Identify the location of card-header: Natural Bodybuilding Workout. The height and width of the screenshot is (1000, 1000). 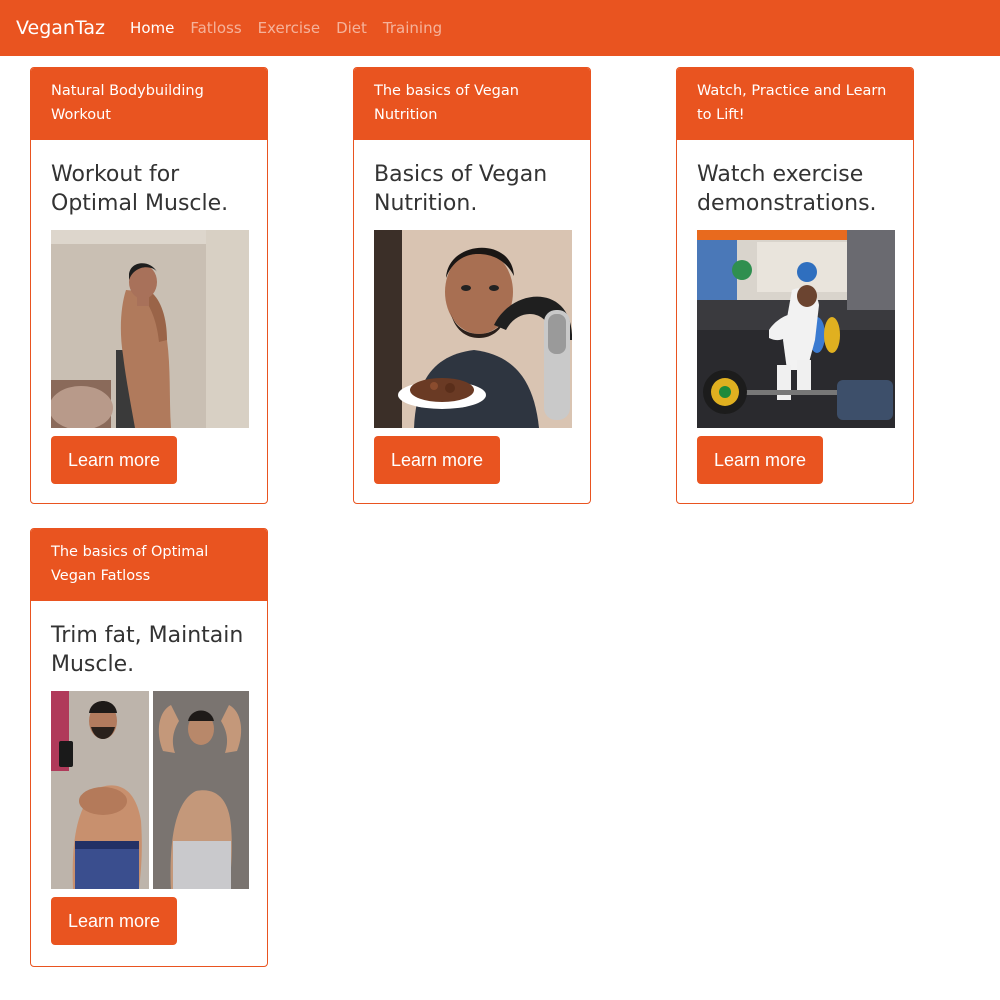
(149, 104).